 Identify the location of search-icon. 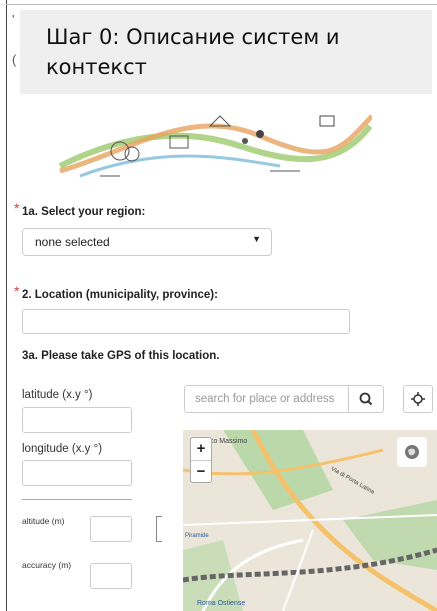
(366, 399).